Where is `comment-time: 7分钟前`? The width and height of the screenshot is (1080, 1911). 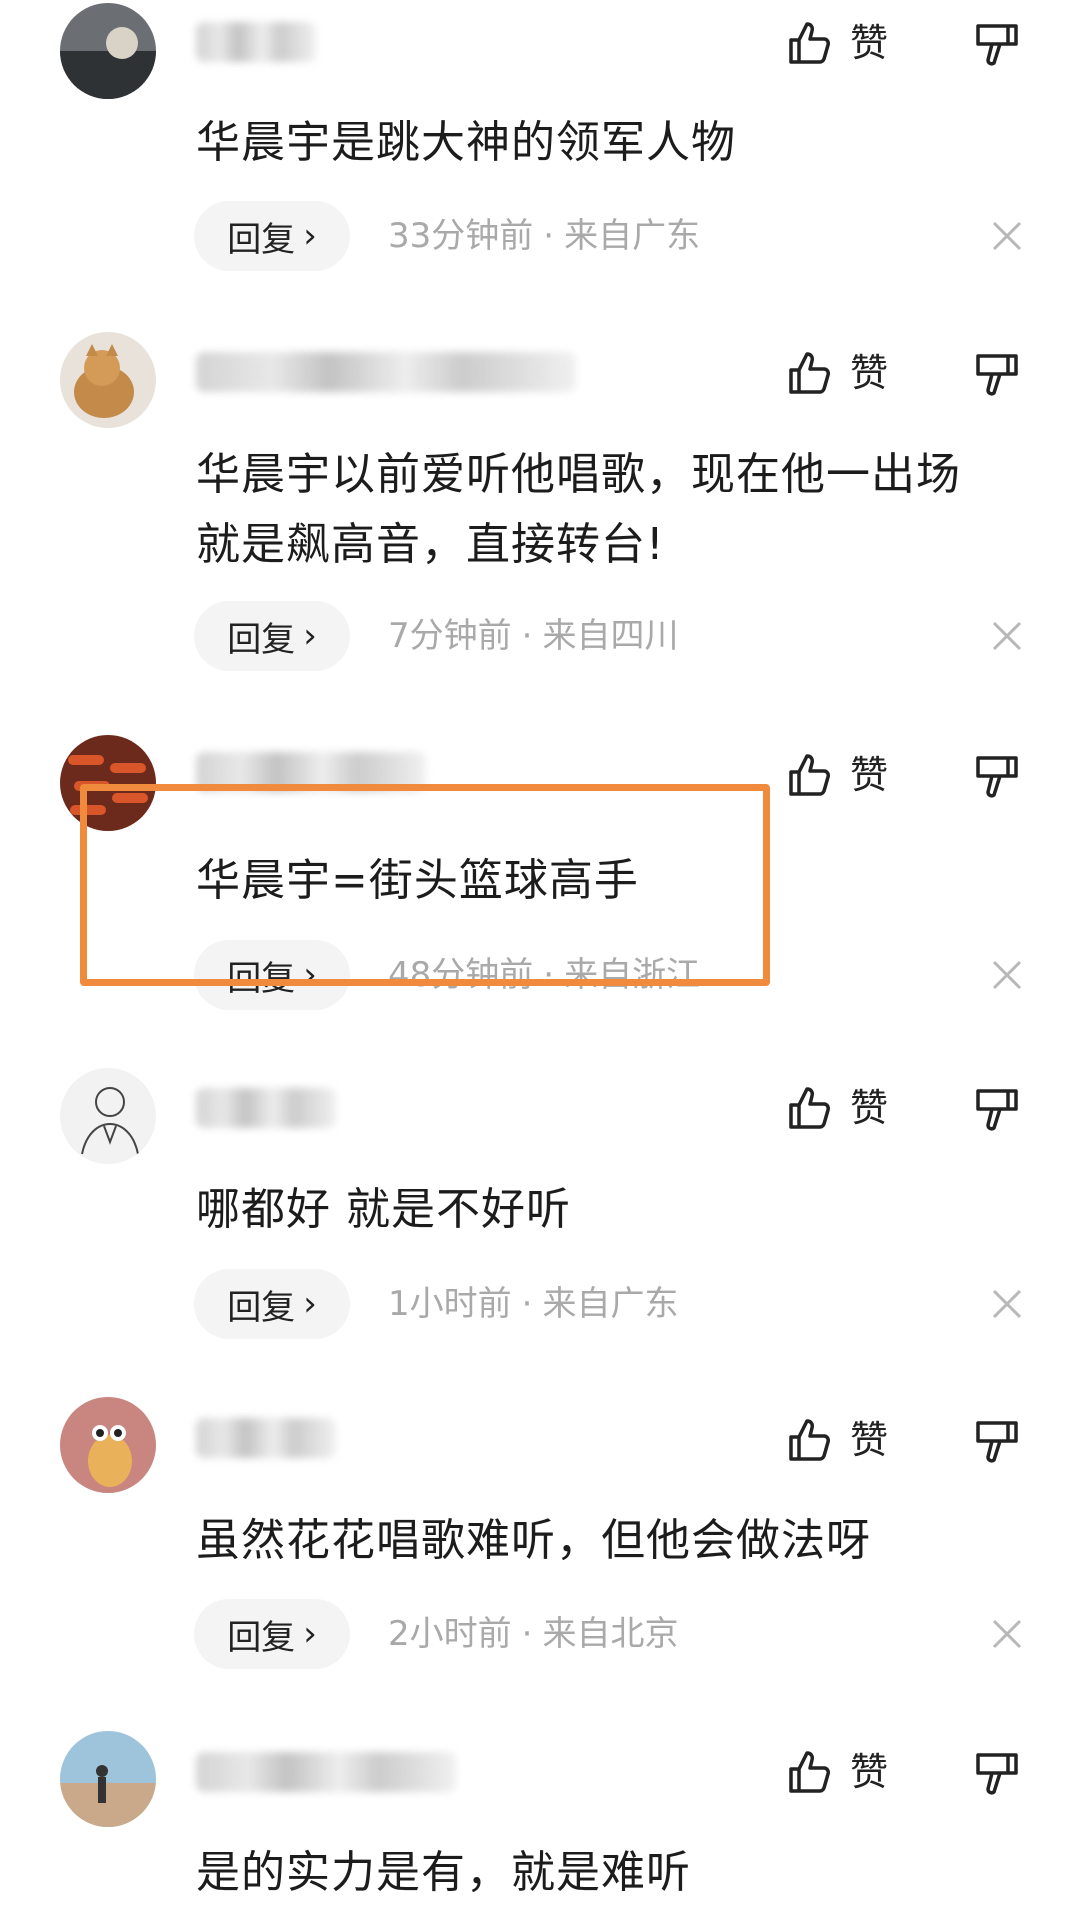 comment-time: 7分钟前 is located at coordinates (450, 636).